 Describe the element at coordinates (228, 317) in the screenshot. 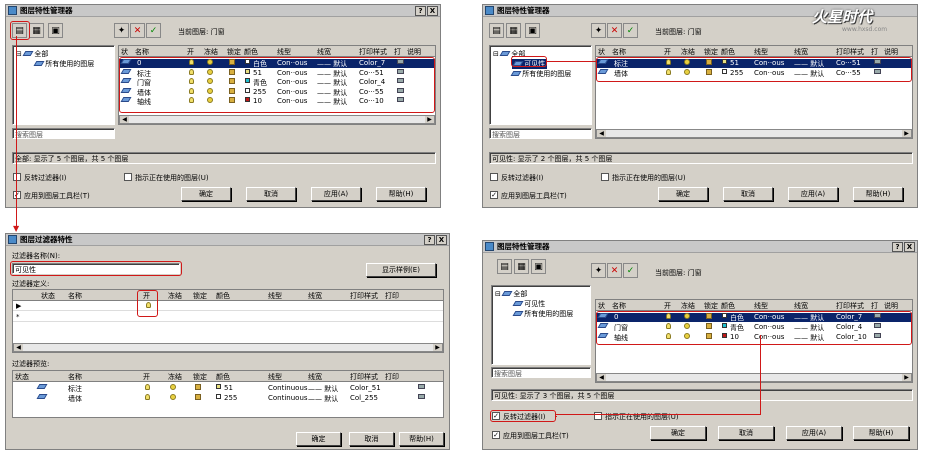

I see `definition-new-row: *` at that location.